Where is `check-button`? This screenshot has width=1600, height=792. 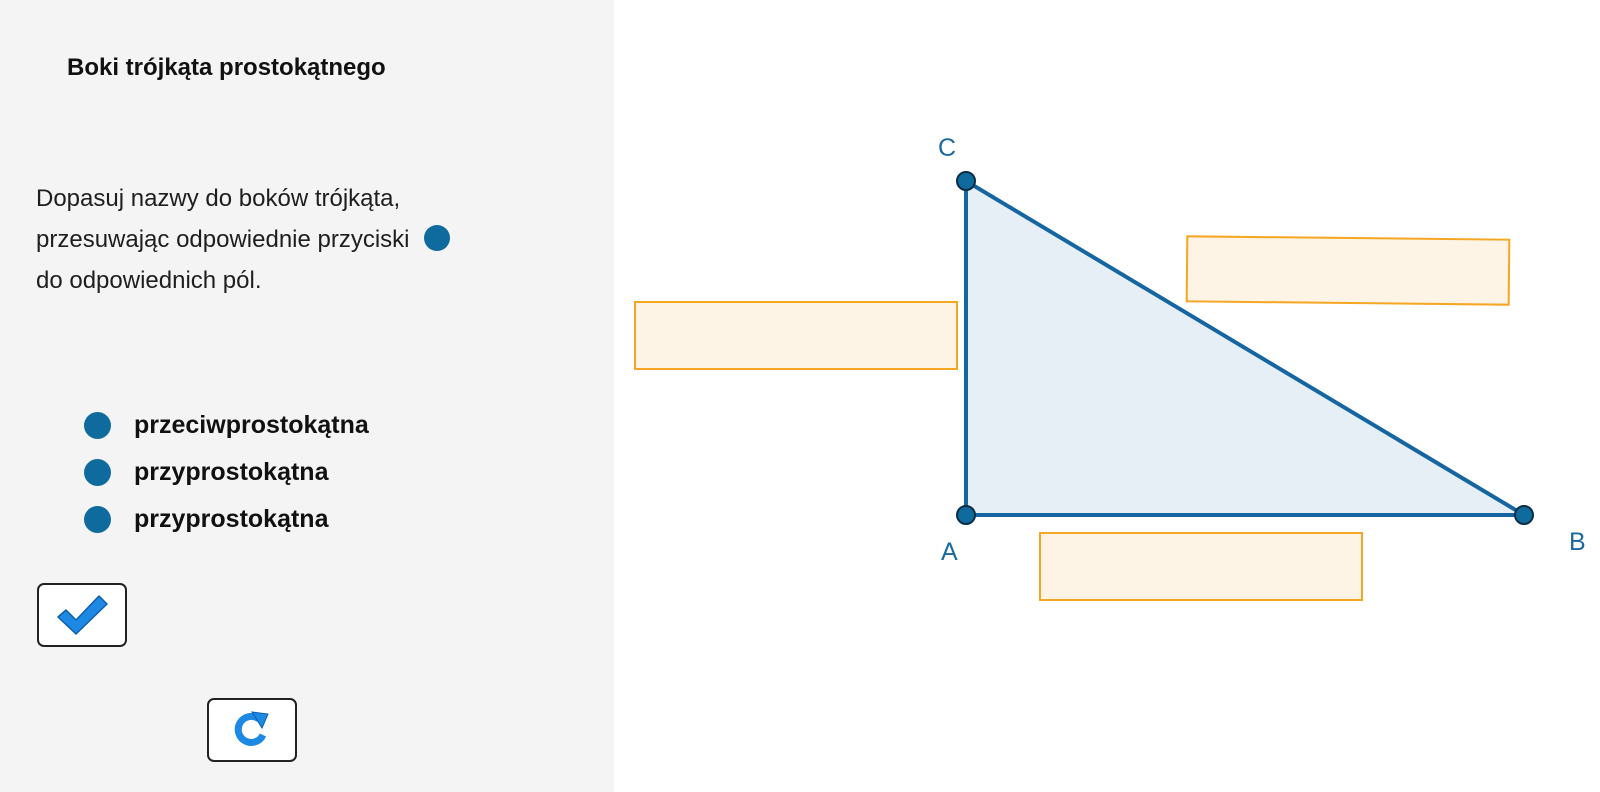
check-button is located at coordinates (82, 615).